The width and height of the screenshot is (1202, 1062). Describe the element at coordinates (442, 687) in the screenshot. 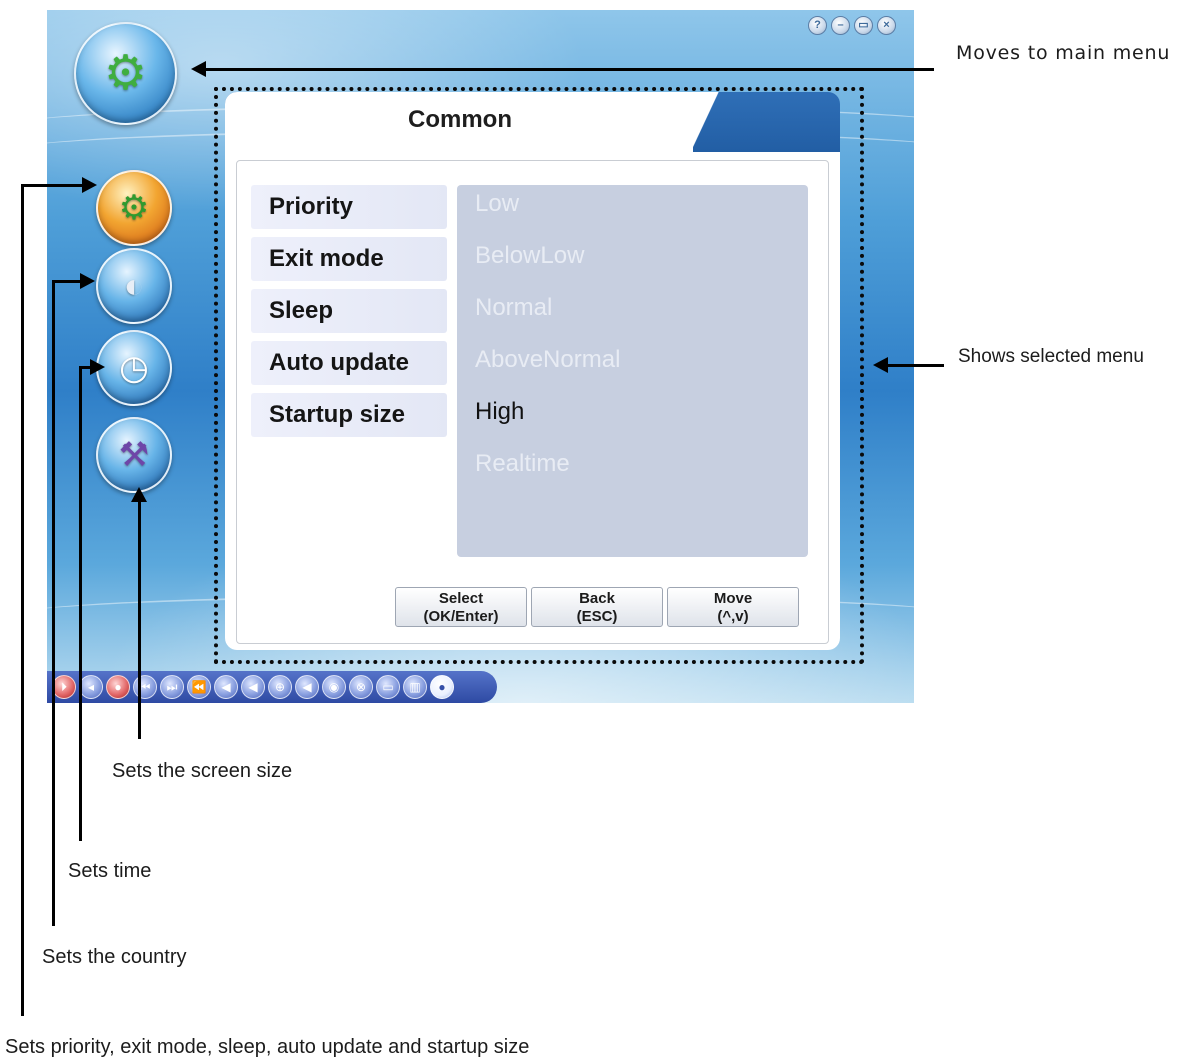

I see `settings-icon: ●` at that location.